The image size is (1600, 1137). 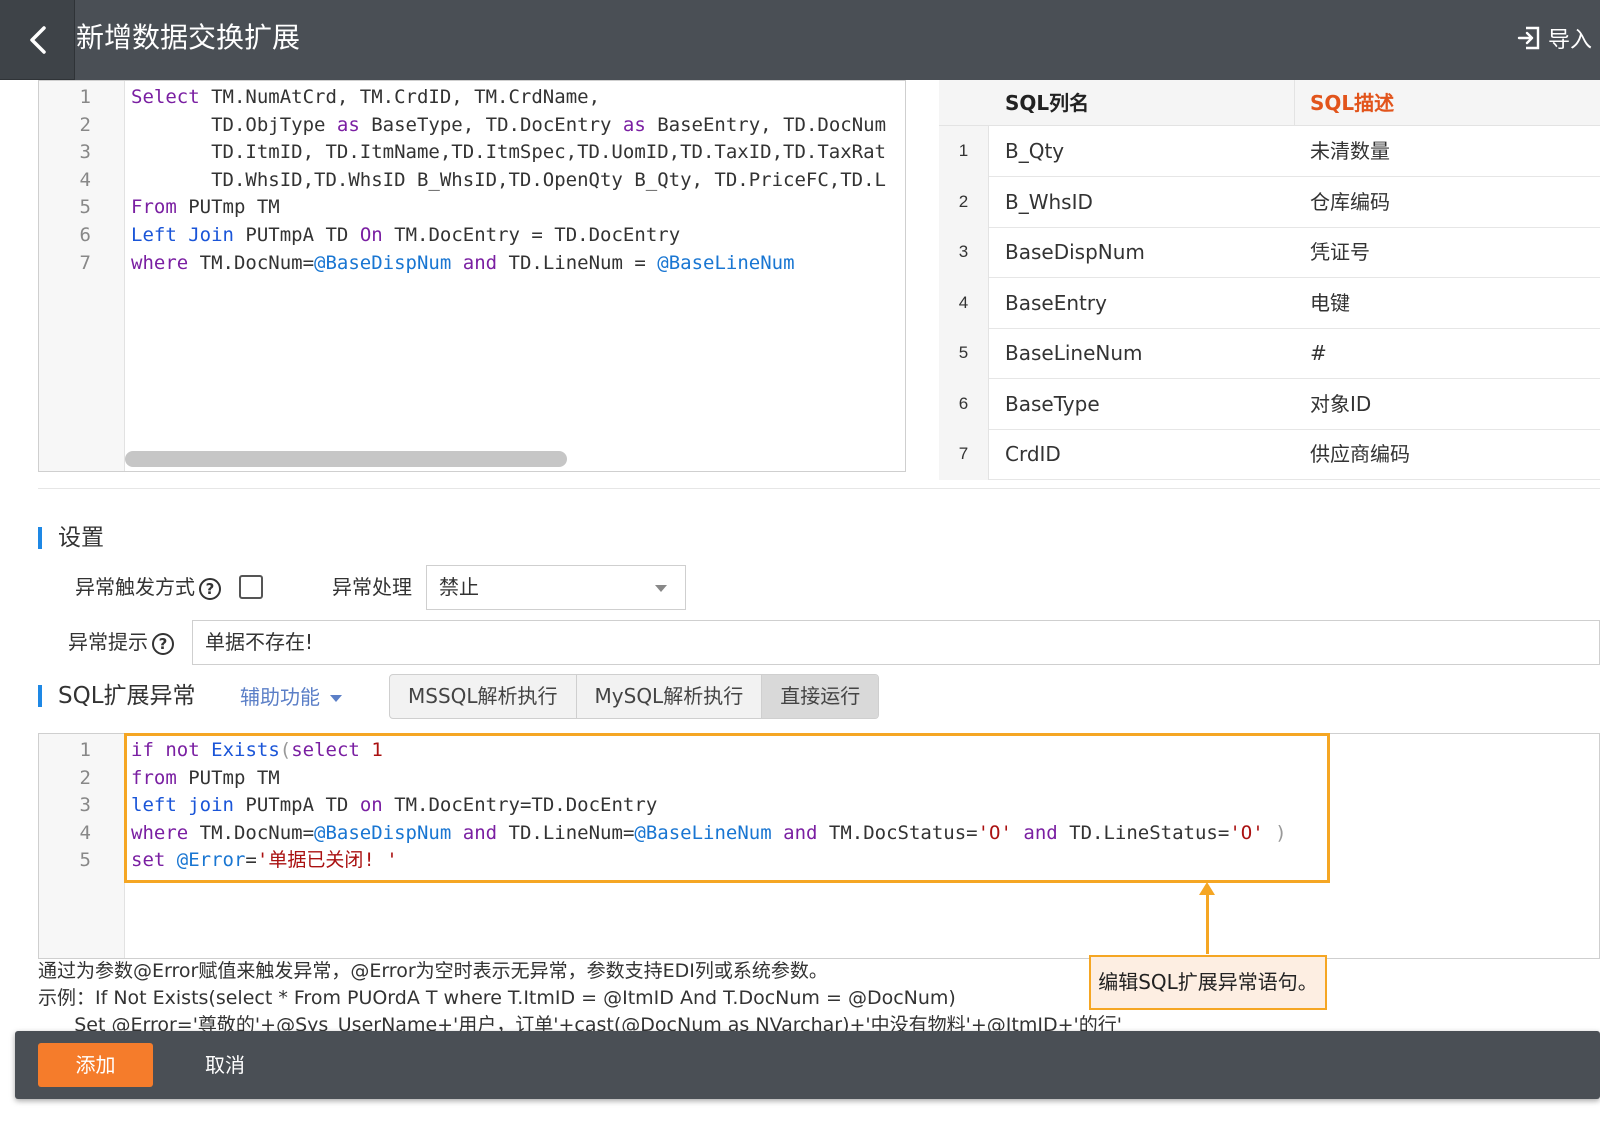 I want to click on direct-run-button: 直接运行, so click(x=820, y=696).